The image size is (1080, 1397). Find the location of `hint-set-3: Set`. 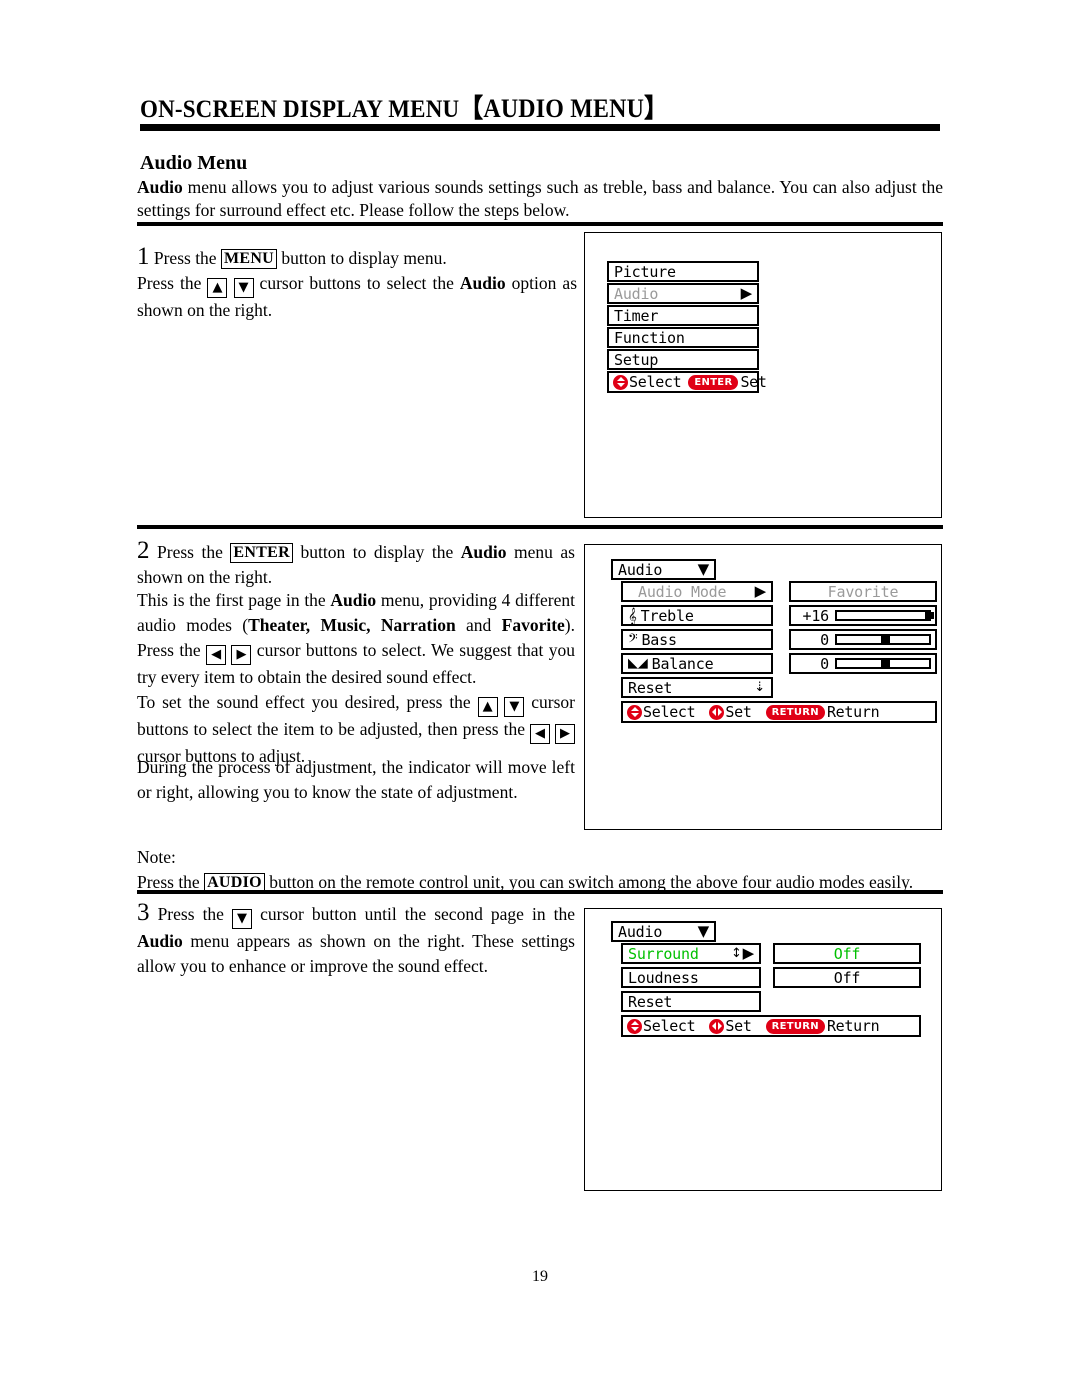

hint-set-3: Set is located at coordinates (730, 1026).